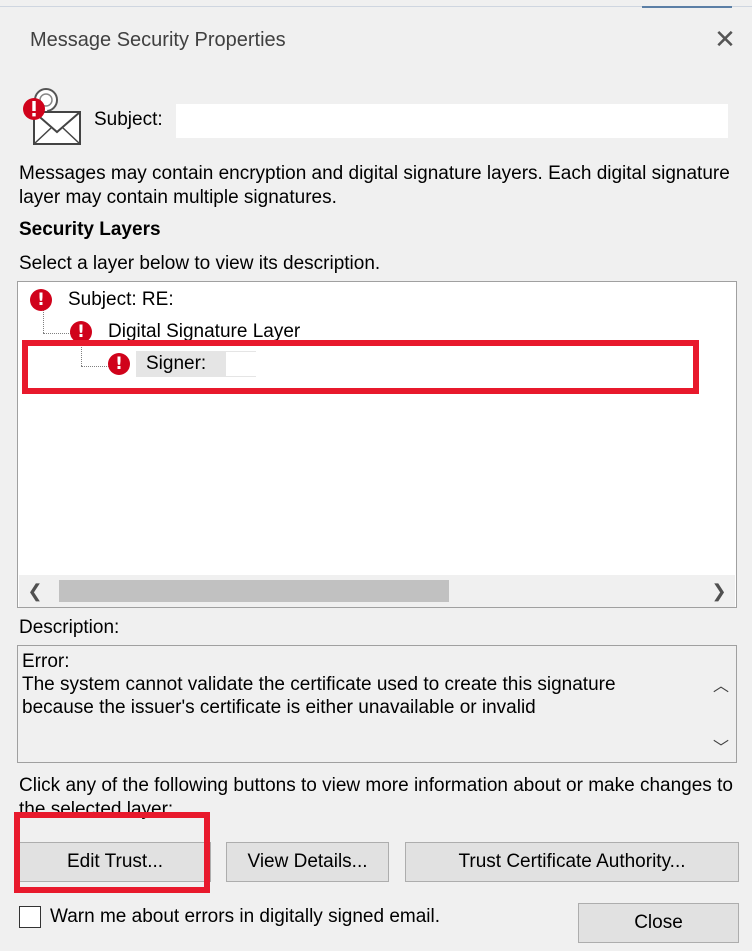 Image resolution: width=752 pixels, height=951 pixels. What do you see at coordinates (90, 229) in the screenshot?
I see `security-layers-heading: Security Layers` at bounding box center [90, 229].